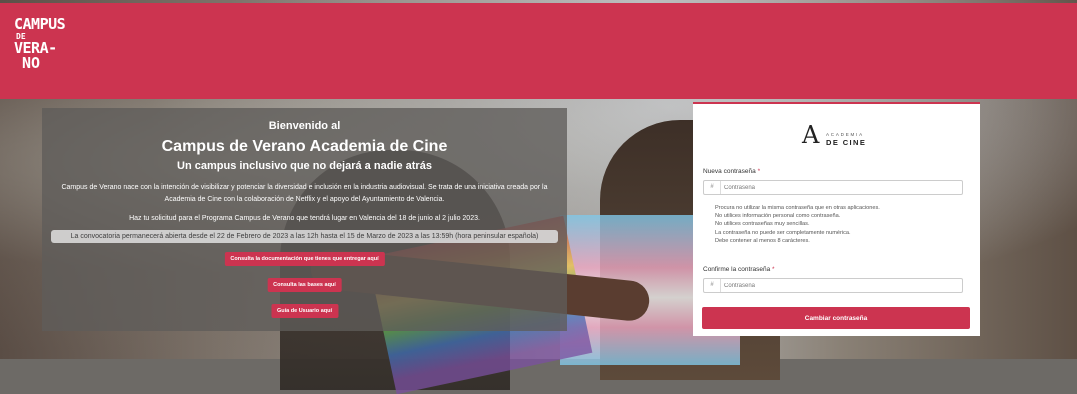  I want to click on logo-line: CAMPUS, so click(40, 24).